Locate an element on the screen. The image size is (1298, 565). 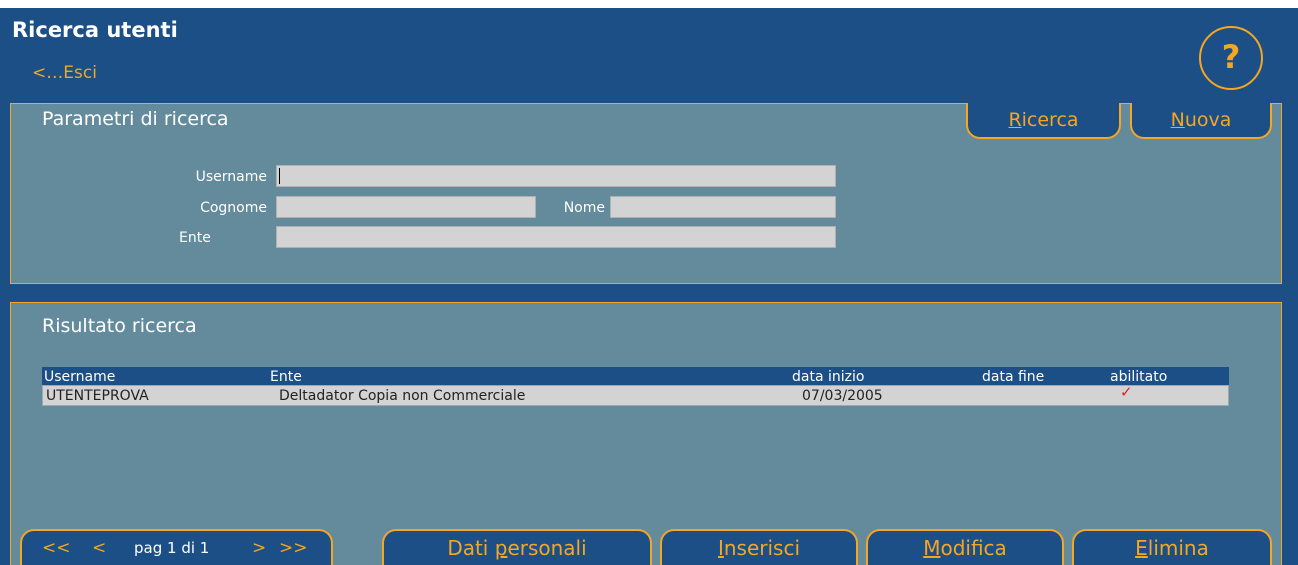
cell-username: UTENTEPROVA is located at coordinates (97, 396).